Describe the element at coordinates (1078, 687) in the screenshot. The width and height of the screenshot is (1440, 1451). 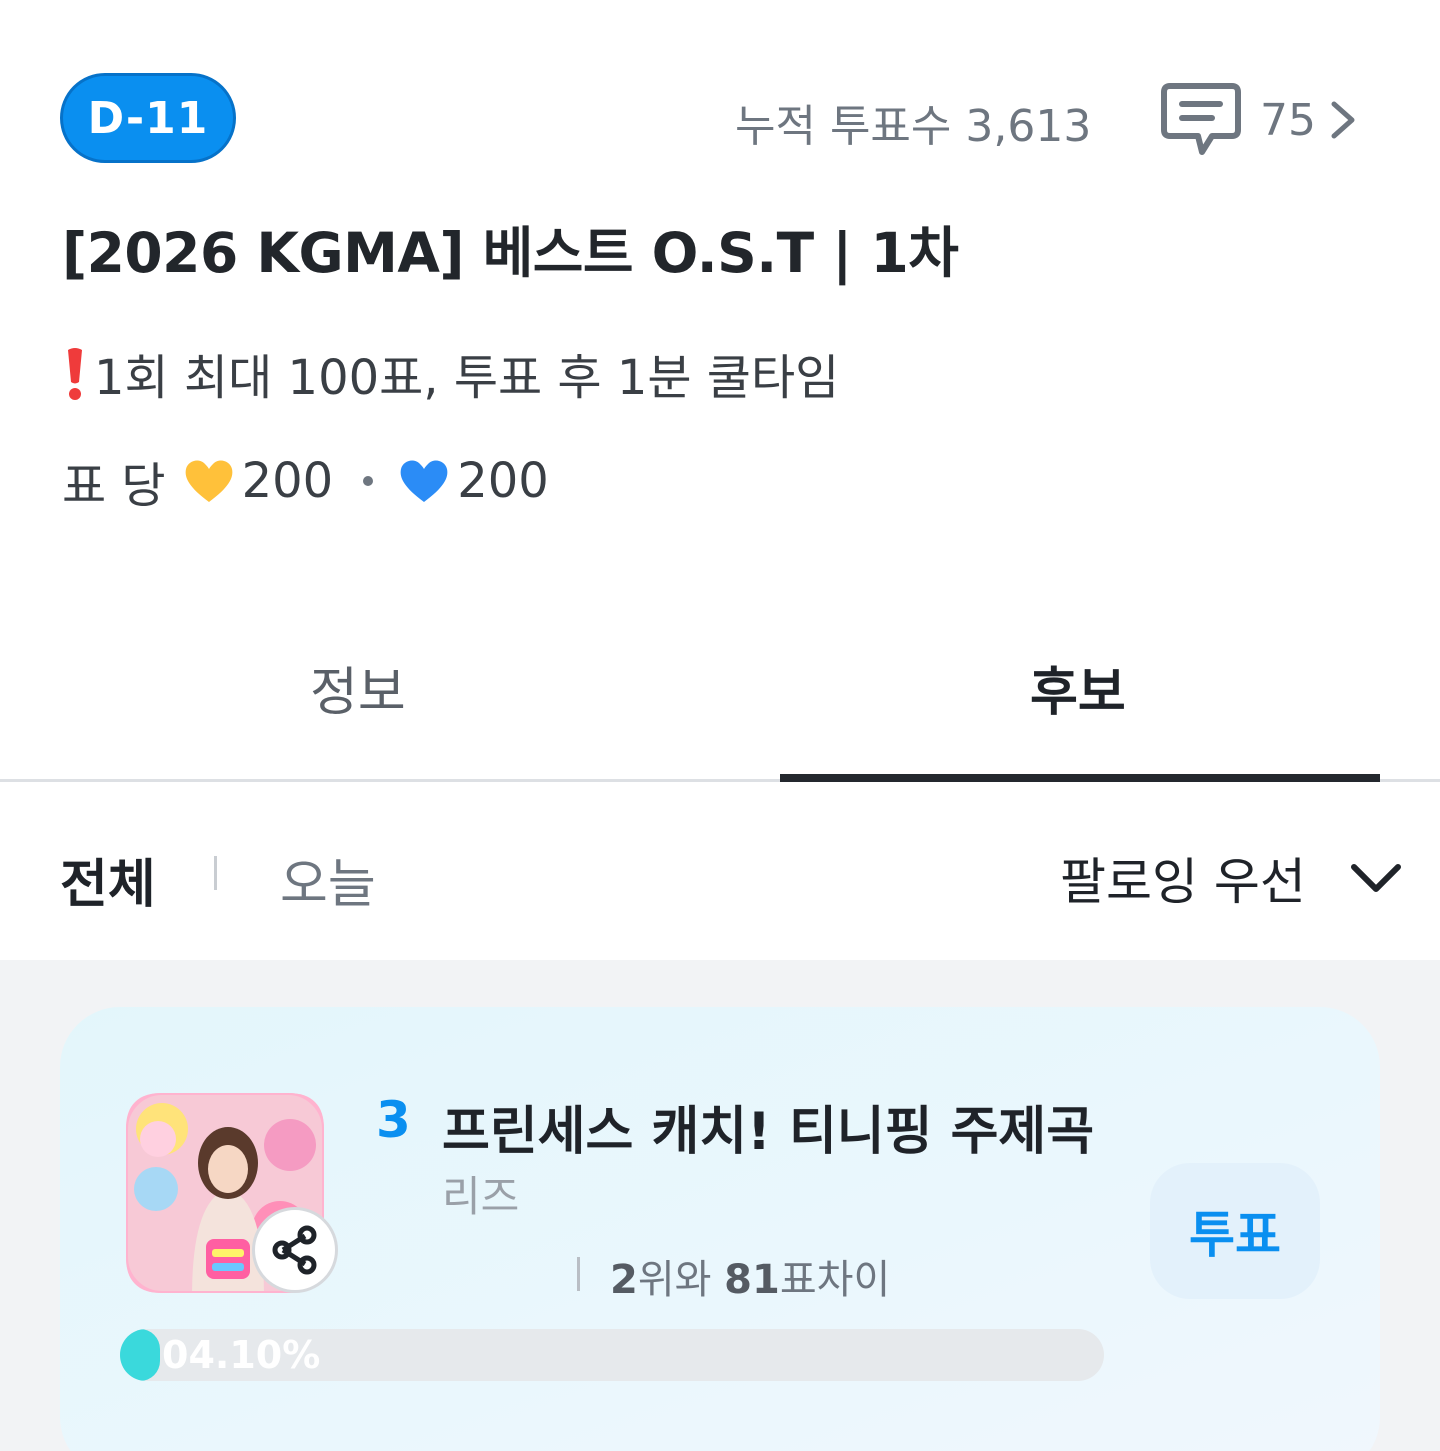
I see `tab-candidates: 후보` at that location.